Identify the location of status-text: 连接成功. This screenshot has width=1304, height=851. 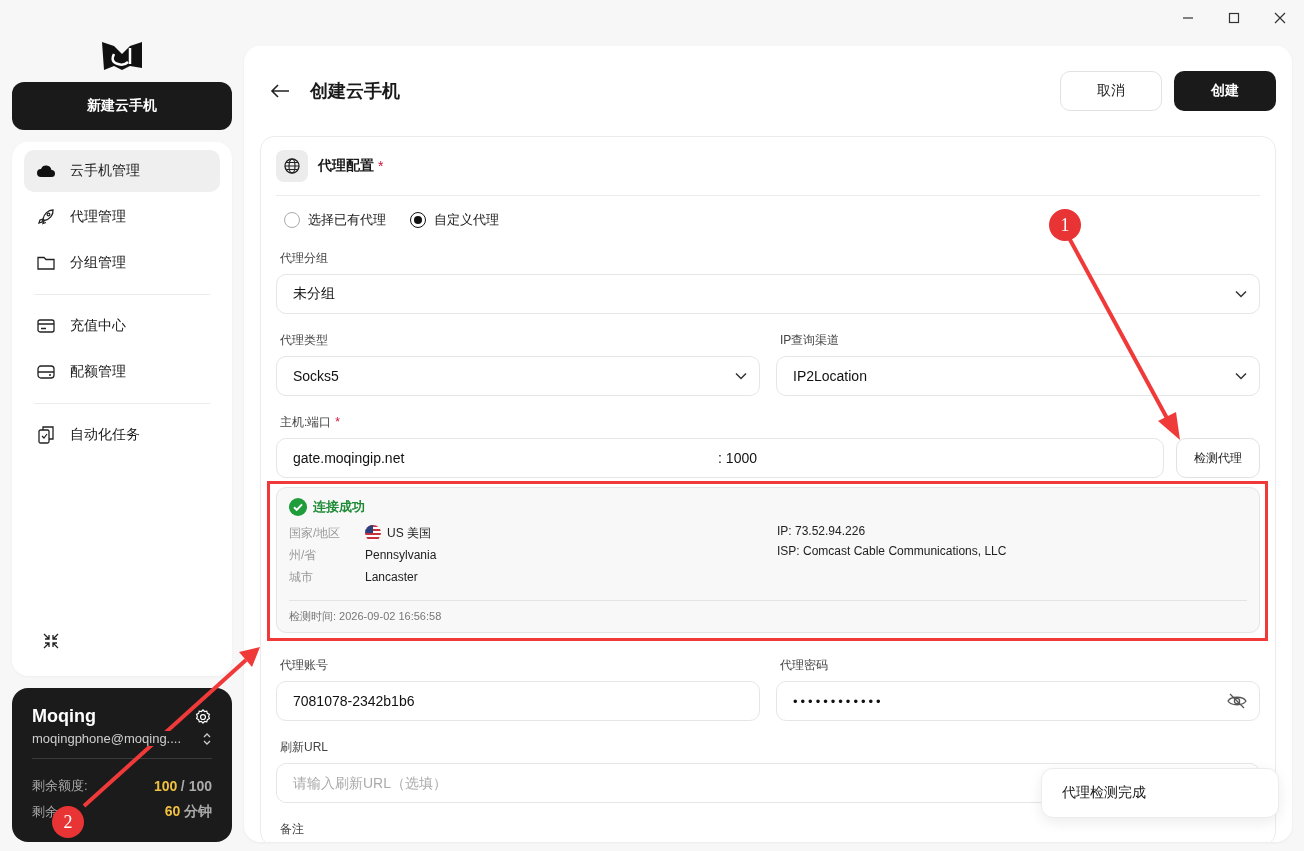
(339, 507).